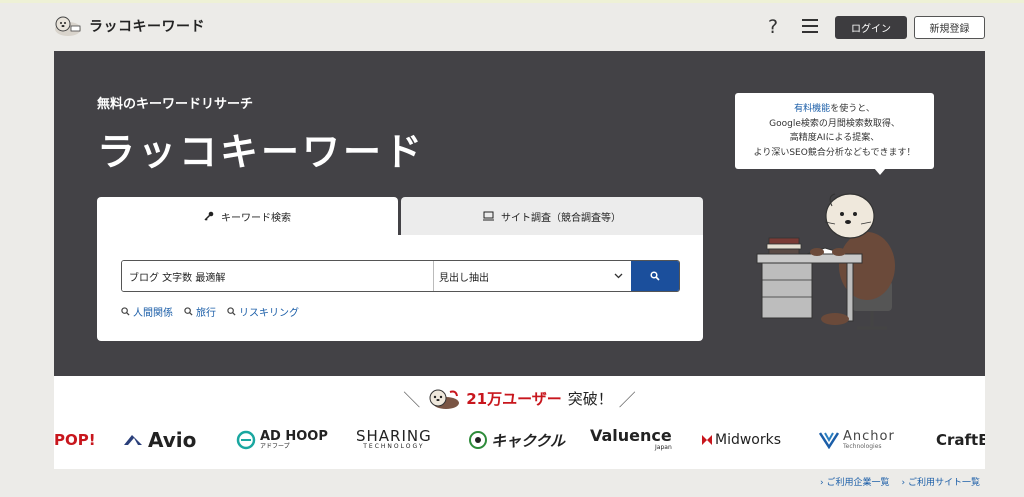 Image resolution: width=1024 pixels, height=497 pixels. Describe the element at coordinates (147, 27) in the screenshot. I see `logo-text: ラッコキーワード` at that location.